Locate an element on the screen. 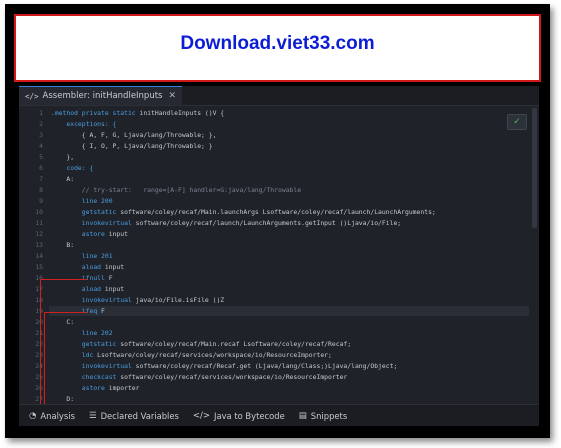 This screenshot has width=561, height=448. line-number: 1 is located at coordinates (41, 113).